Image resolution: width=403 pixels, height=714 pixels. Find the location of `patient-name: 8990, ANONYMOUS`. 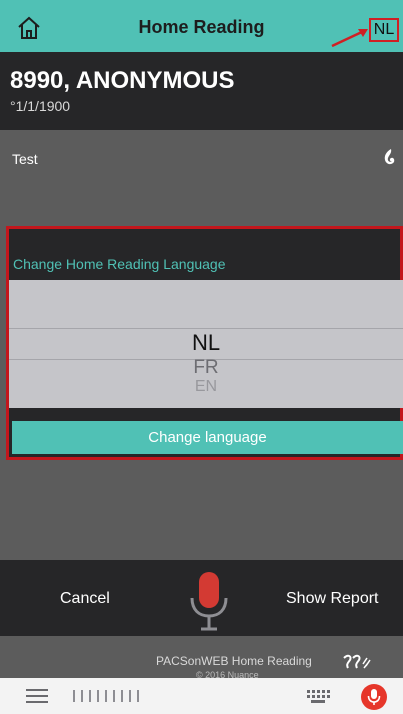

patient-name: 8990, ANONYMOUS is located at coordinates (122, 80).